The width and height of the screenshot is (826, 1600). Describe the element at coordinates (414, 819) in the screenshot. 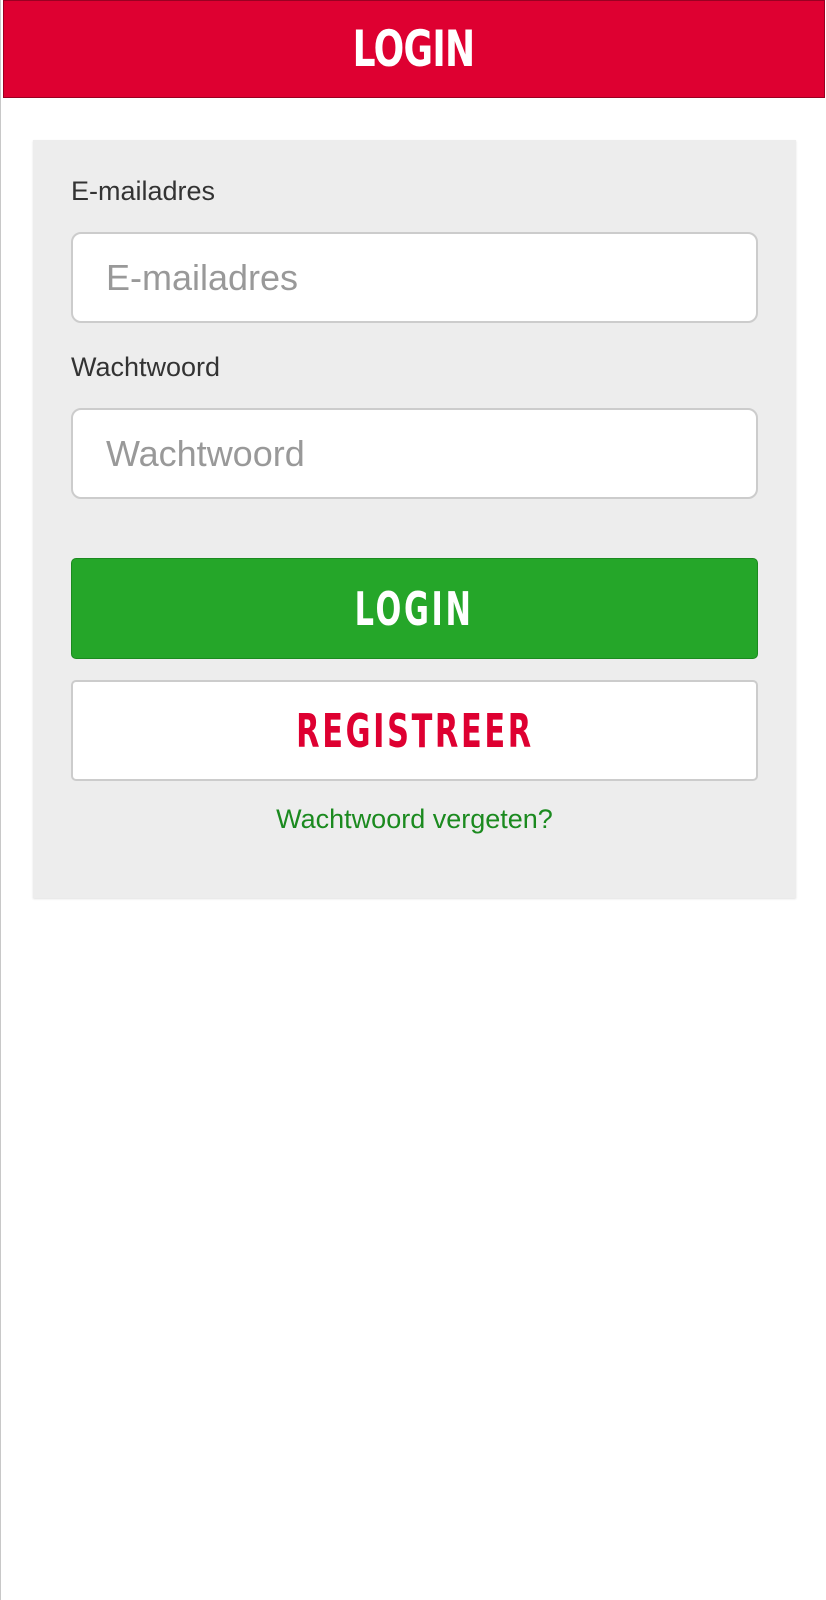

I see `forgot-password-link: Wachtwoord vergeten?` at that location.